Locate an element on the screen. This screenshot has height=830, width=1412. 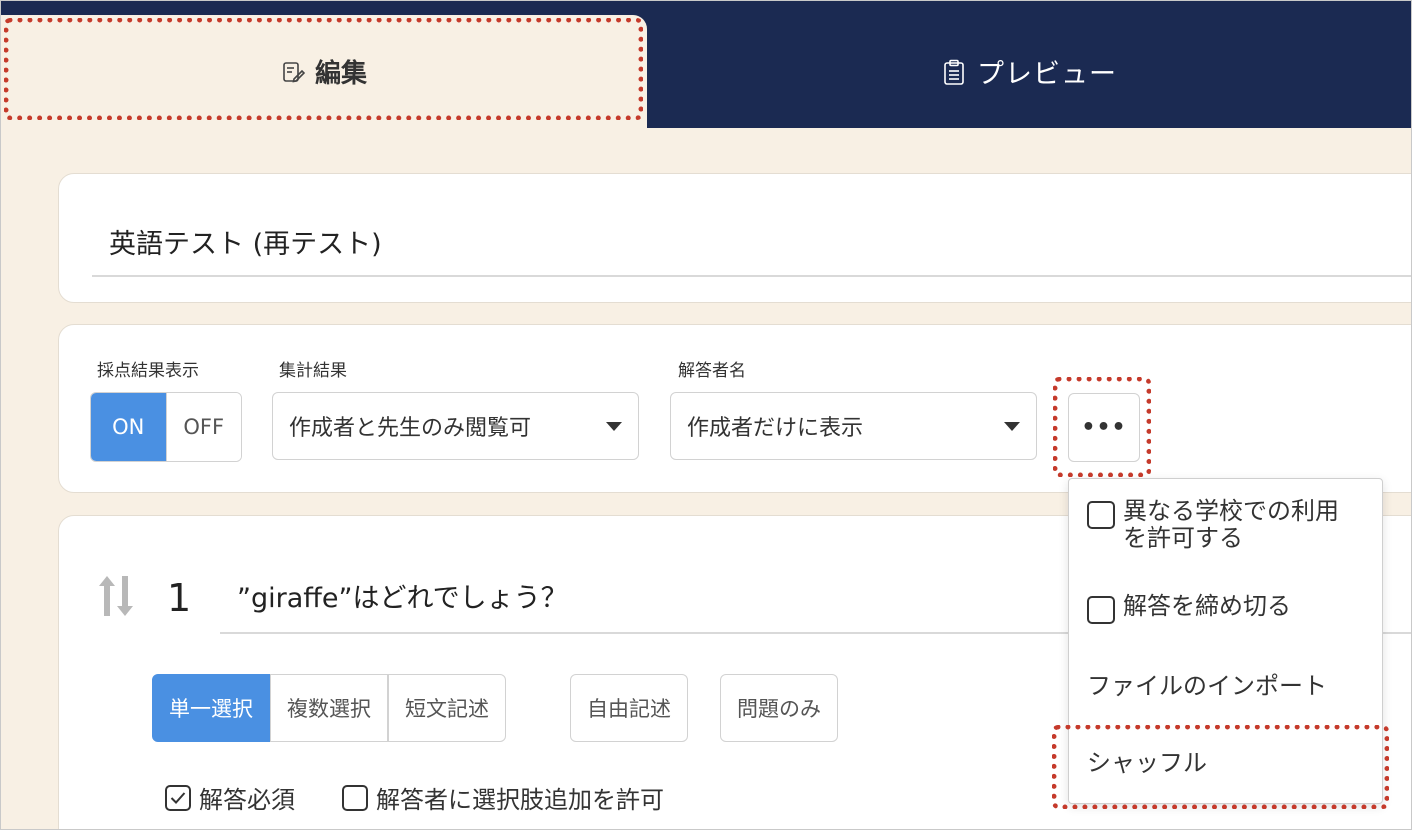
question-type-group: 単一選択 複数選択 短文記述 is located at coordinates (329, 708).